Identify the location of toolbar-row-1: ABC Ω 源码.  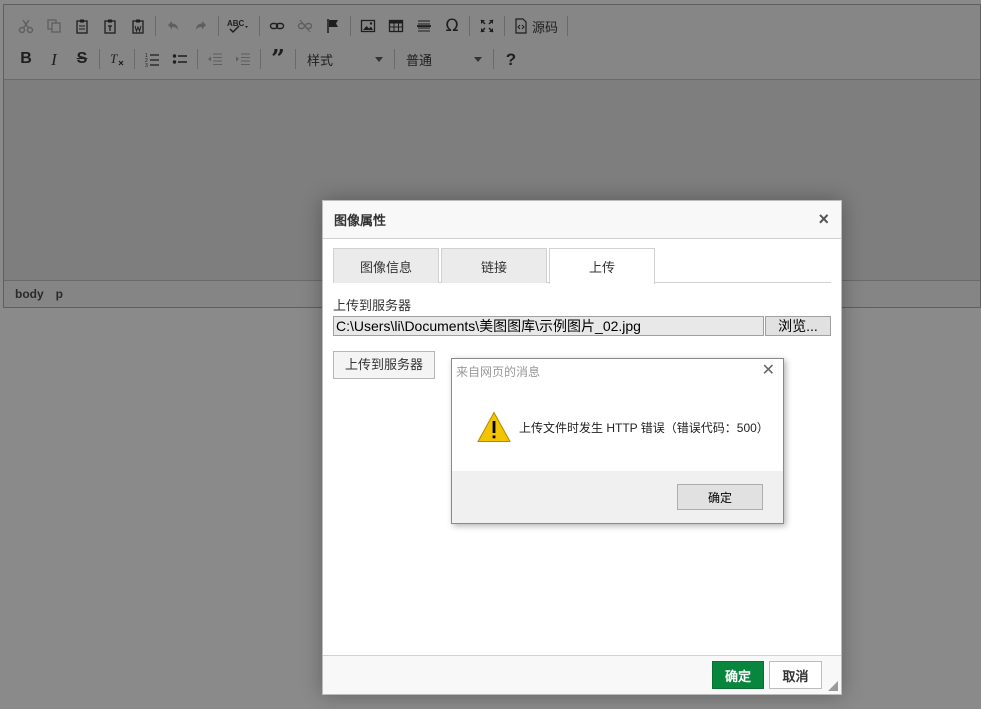
(291, 26).